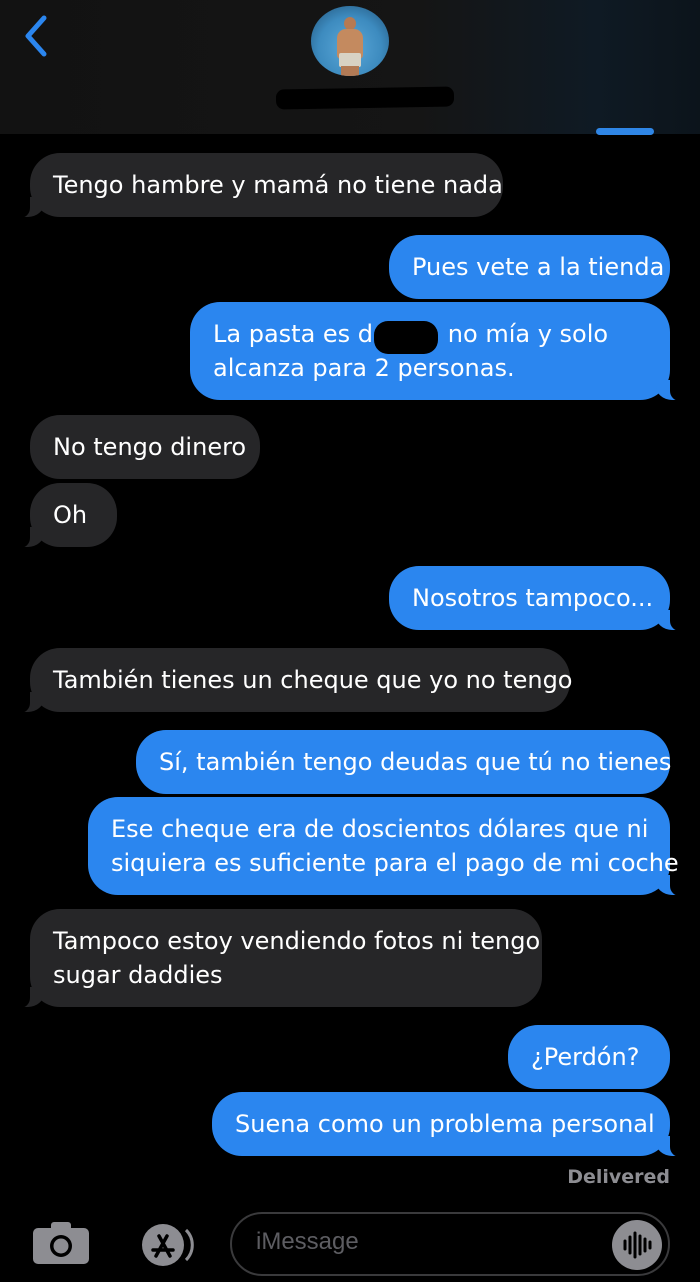 This screenshot has height=1282, width=700. What do you see at coordinates (585, 1057) in the screenshot?
I see `message-text: ¿Perdón?` at bounding box center [585, 1057].